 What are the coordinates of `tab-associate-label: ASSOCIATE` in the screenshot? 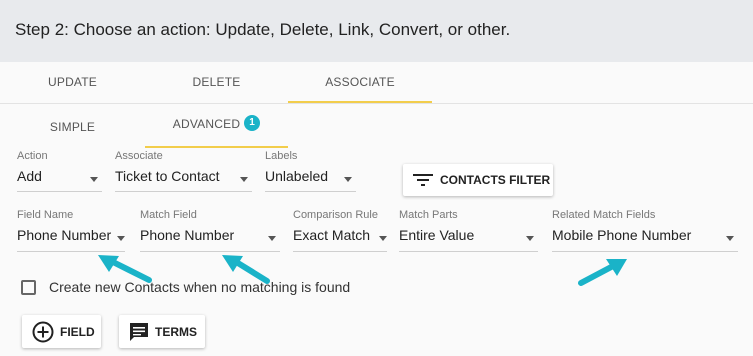 It's located at (360, 82).